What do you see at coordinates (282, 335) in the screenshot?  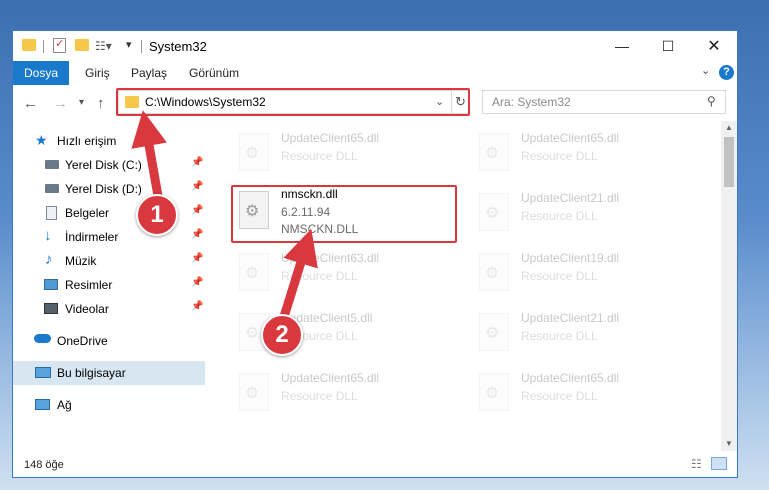 I see `step-2-badge: 2` at bounding box center [282, 335].